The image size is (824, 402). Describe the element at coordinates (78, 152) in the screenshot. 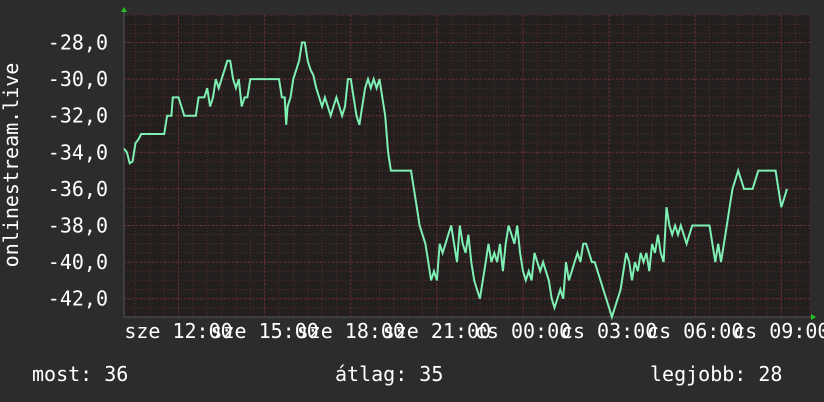

I see `y-tick-label: -34,0` at that location.